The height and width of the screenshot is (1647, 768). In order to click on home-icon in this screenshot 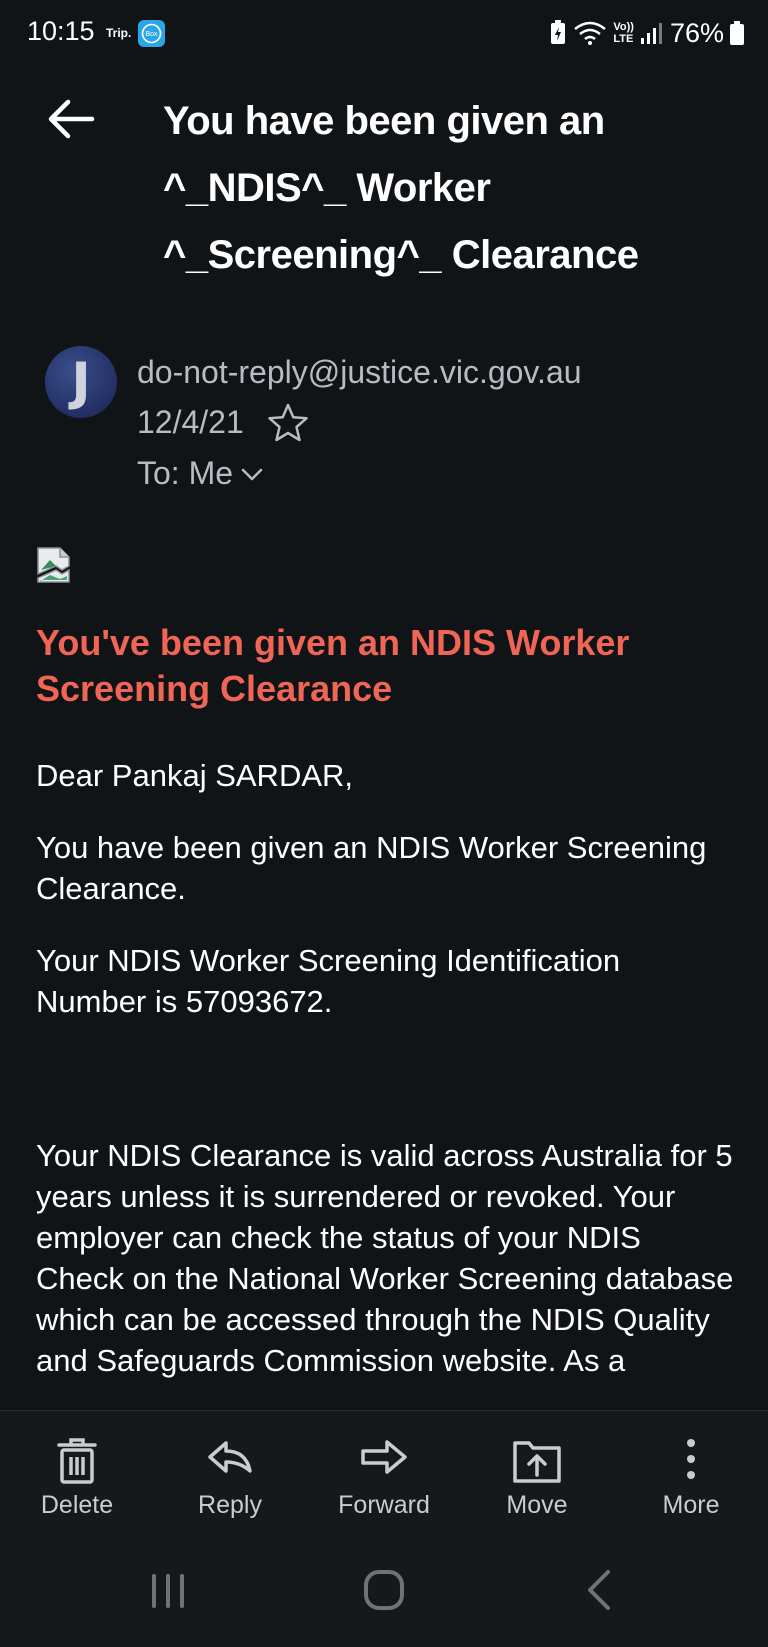, I will do `click(384, 1590)`.